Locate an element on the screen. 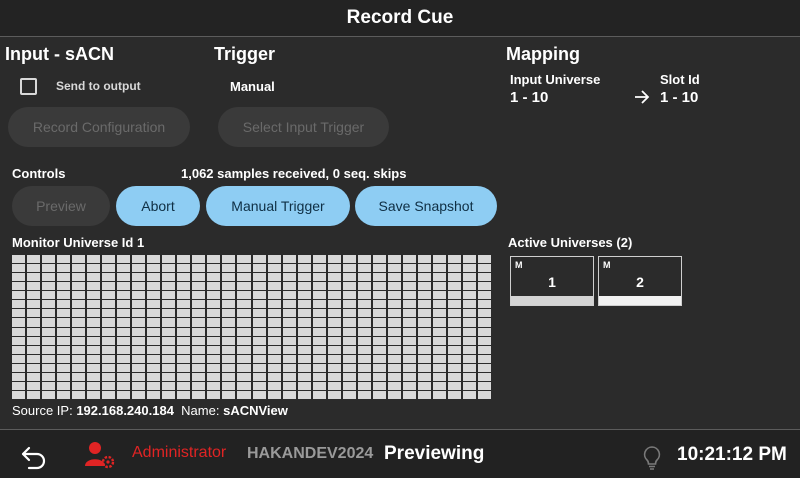 The image size is (800, 478). input-universe-value: 1 - 10 is located at coordinates (529, 97).